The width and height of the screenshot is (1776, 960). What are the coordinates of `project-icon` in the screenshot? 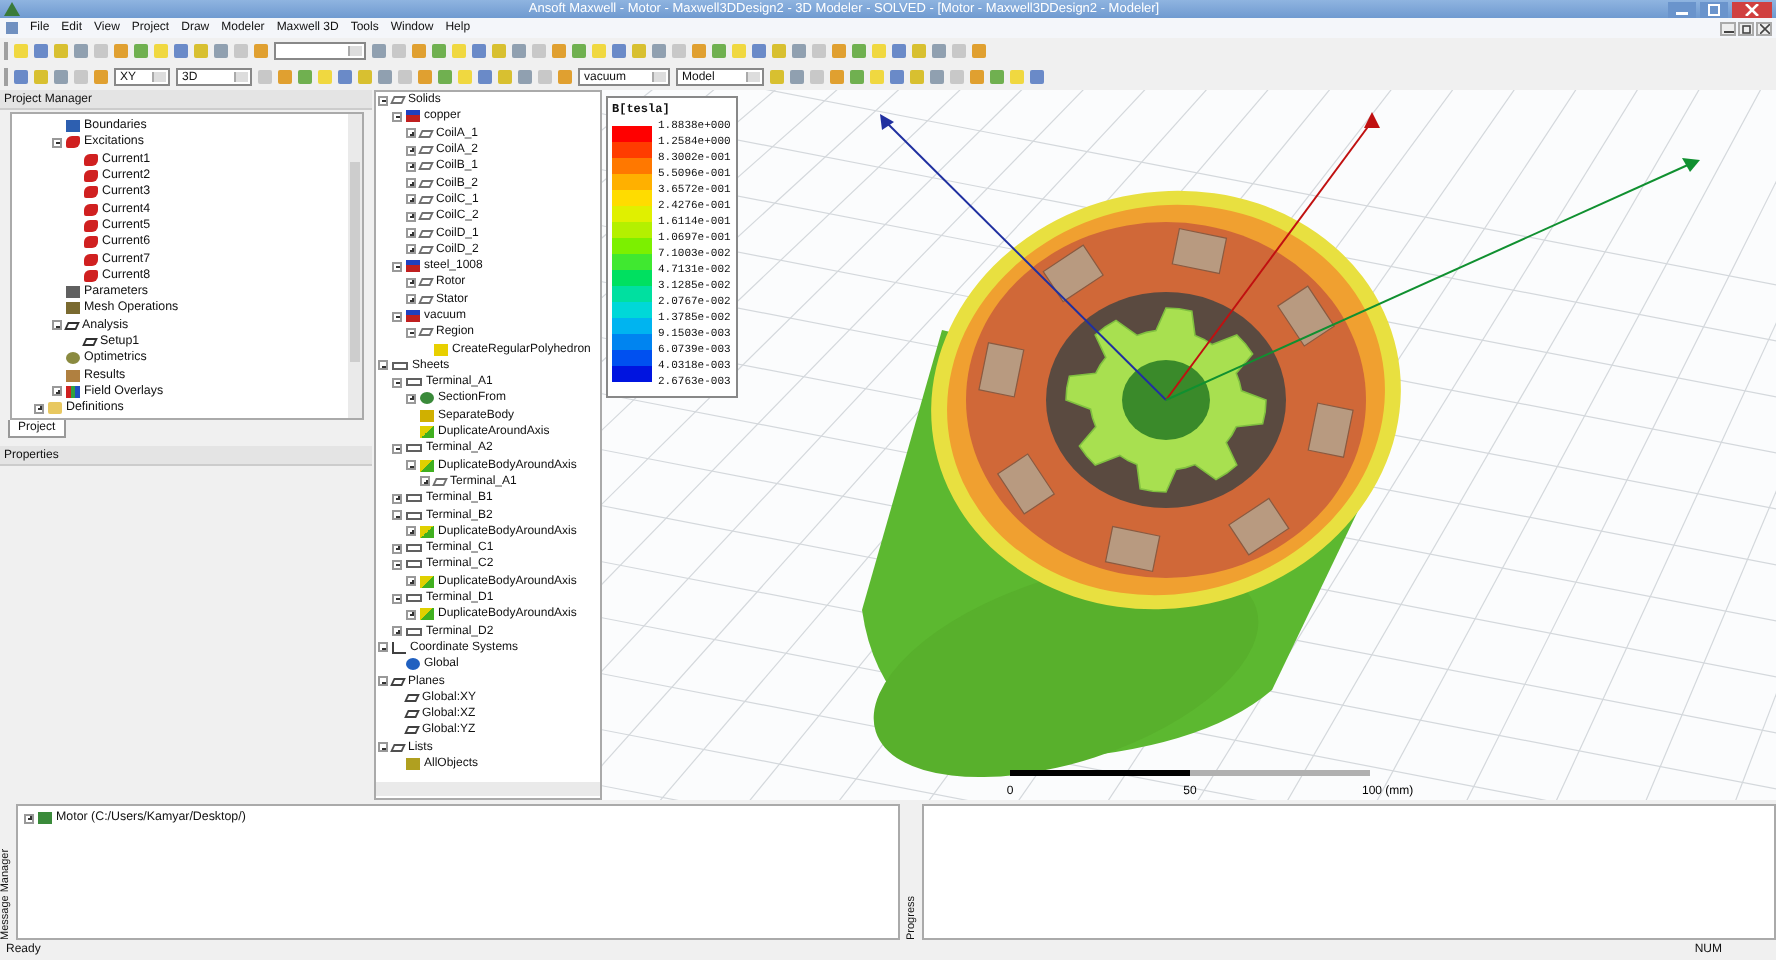 It's located at (45, 818).